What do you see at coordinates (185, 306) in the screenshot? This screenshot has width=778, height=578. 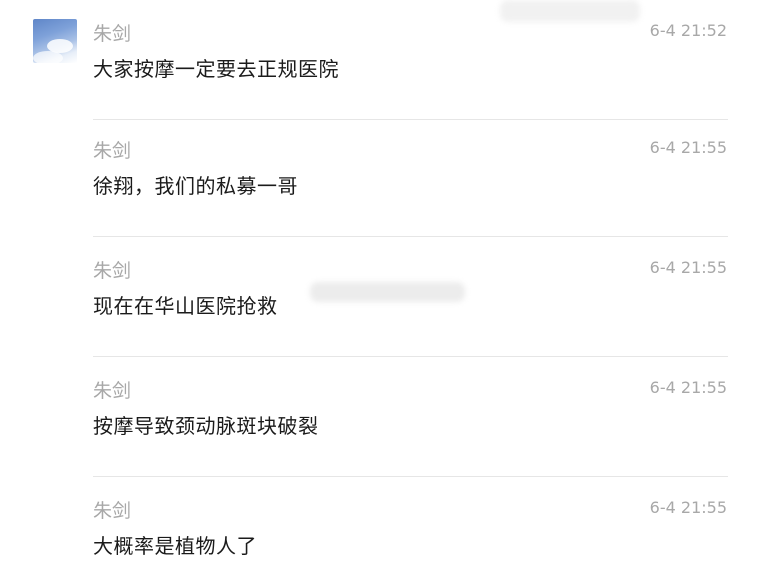 I see `message-text: 现在在华山医院抢救` at bounding box center [185, 306].